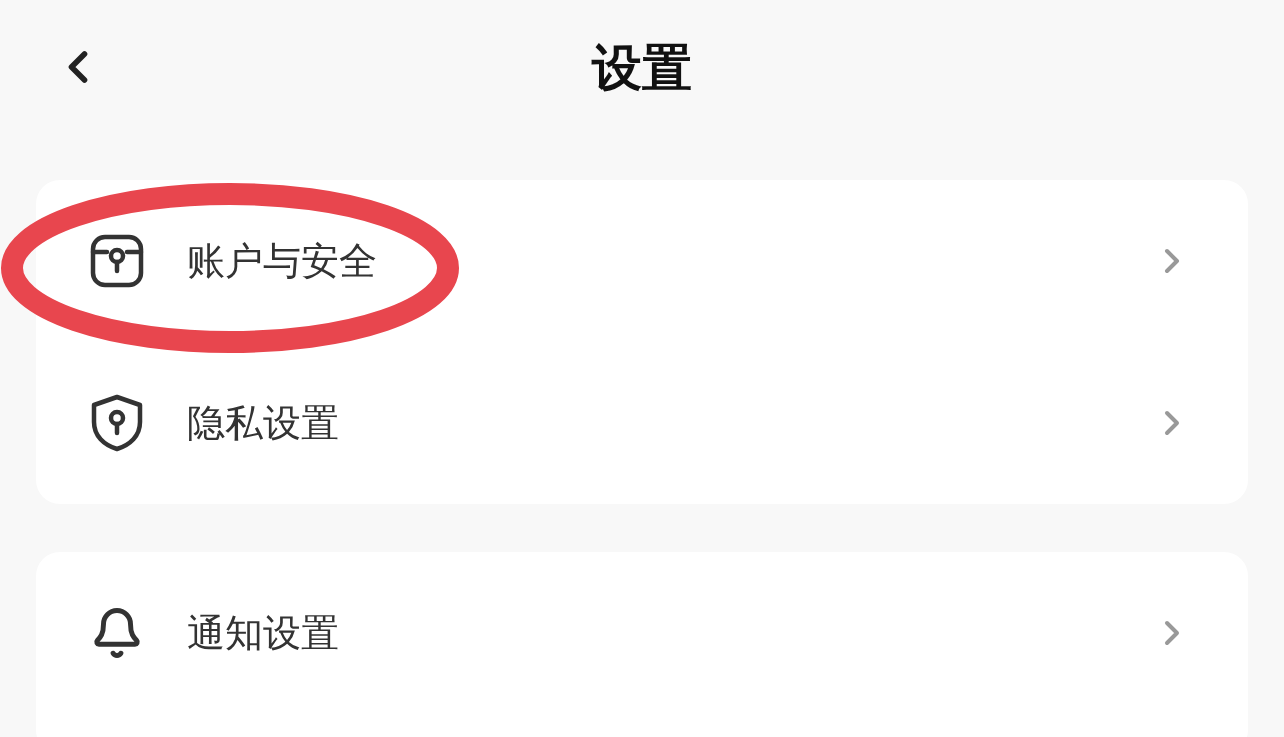 Image resolution: width=1284 pixels, height=737 pixels. Describe the element at coordinates (117, 423) in the screenshot. I see `shield-icon` at that location.